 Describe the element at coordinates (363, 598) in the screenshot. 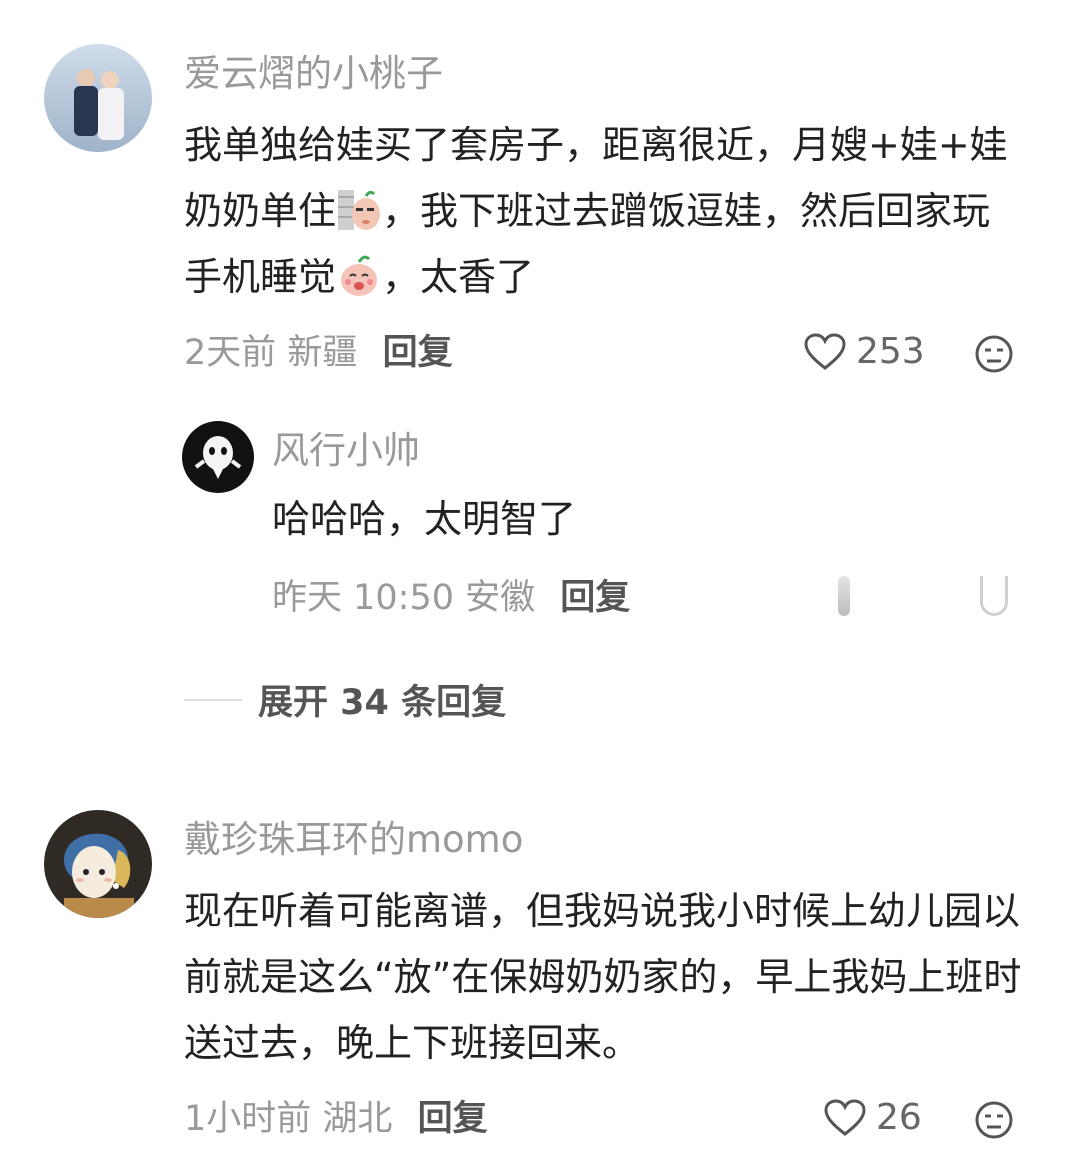

I see `reply-time: 昨天 10:50` at that location.